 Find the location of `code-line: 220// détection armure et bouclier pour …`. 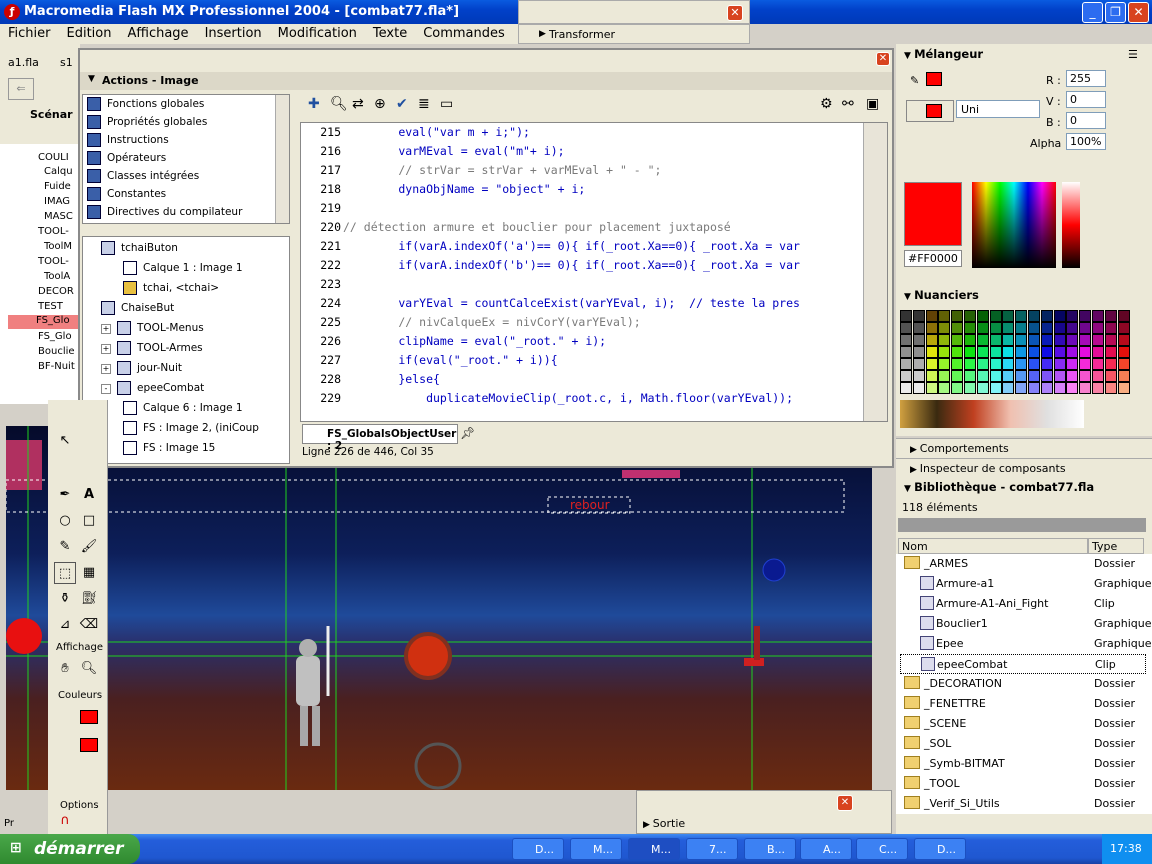

code-line: 220// détection armure et bouclier pour … is located at coordinates (581, 229).